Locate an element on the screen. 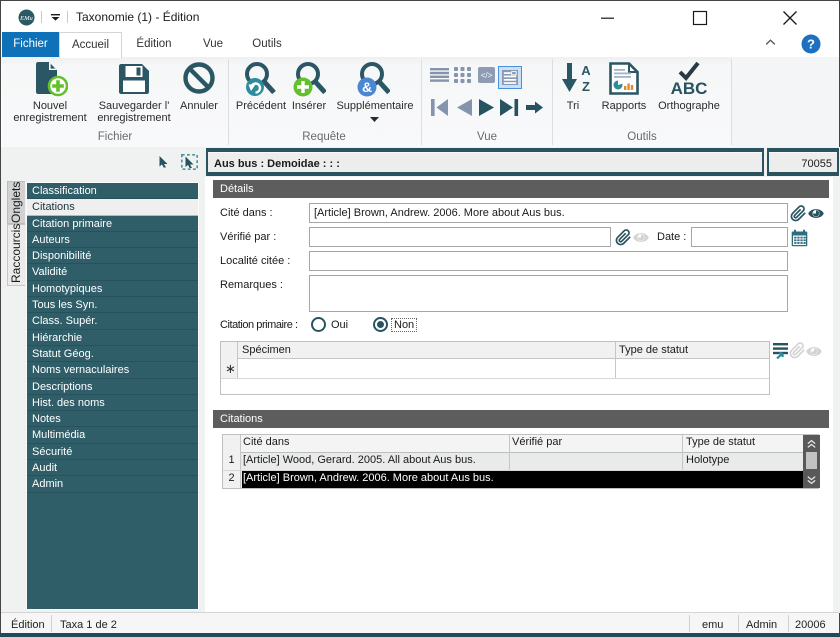 This screenshot has height=637, width=840. svg-text: Z is located at coordinates (586, 86).